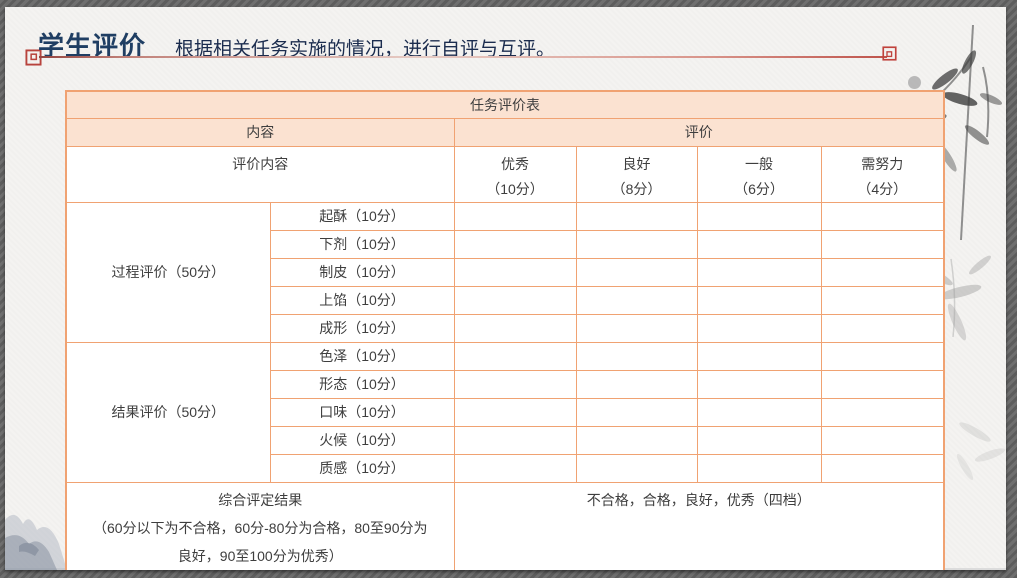 Image resolution: width=1017 pixels, height=578 pixels. Describe the element at coordinates (636, 174) in the screenshot. I see `column-header-grade: 良好 （8分）` at that location.